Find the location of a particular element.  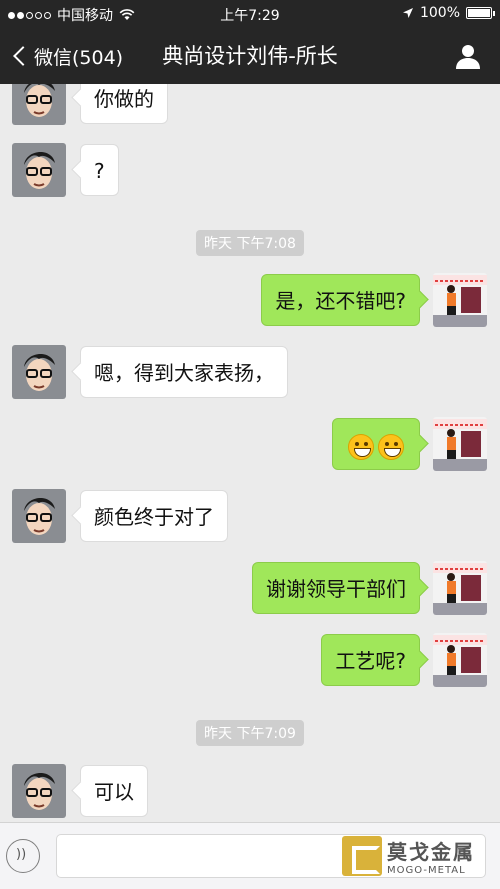

logo-mark is located at coordinates (362, 856).